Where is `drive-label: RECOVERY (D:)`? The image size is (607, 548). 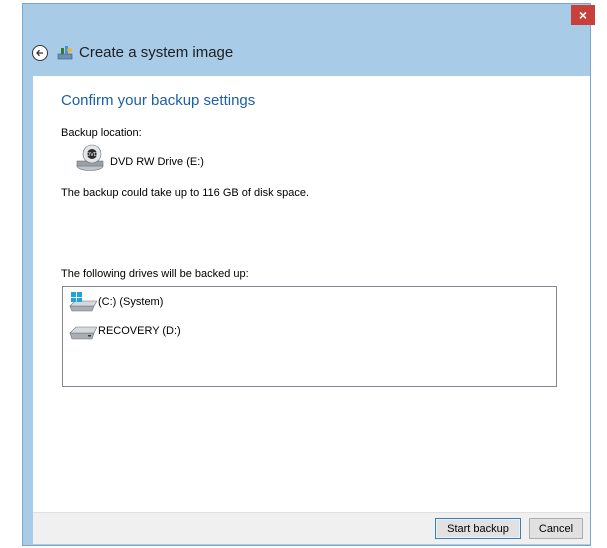
drive-label: RECOVERY (D:) is located at coordinates (139, 331).